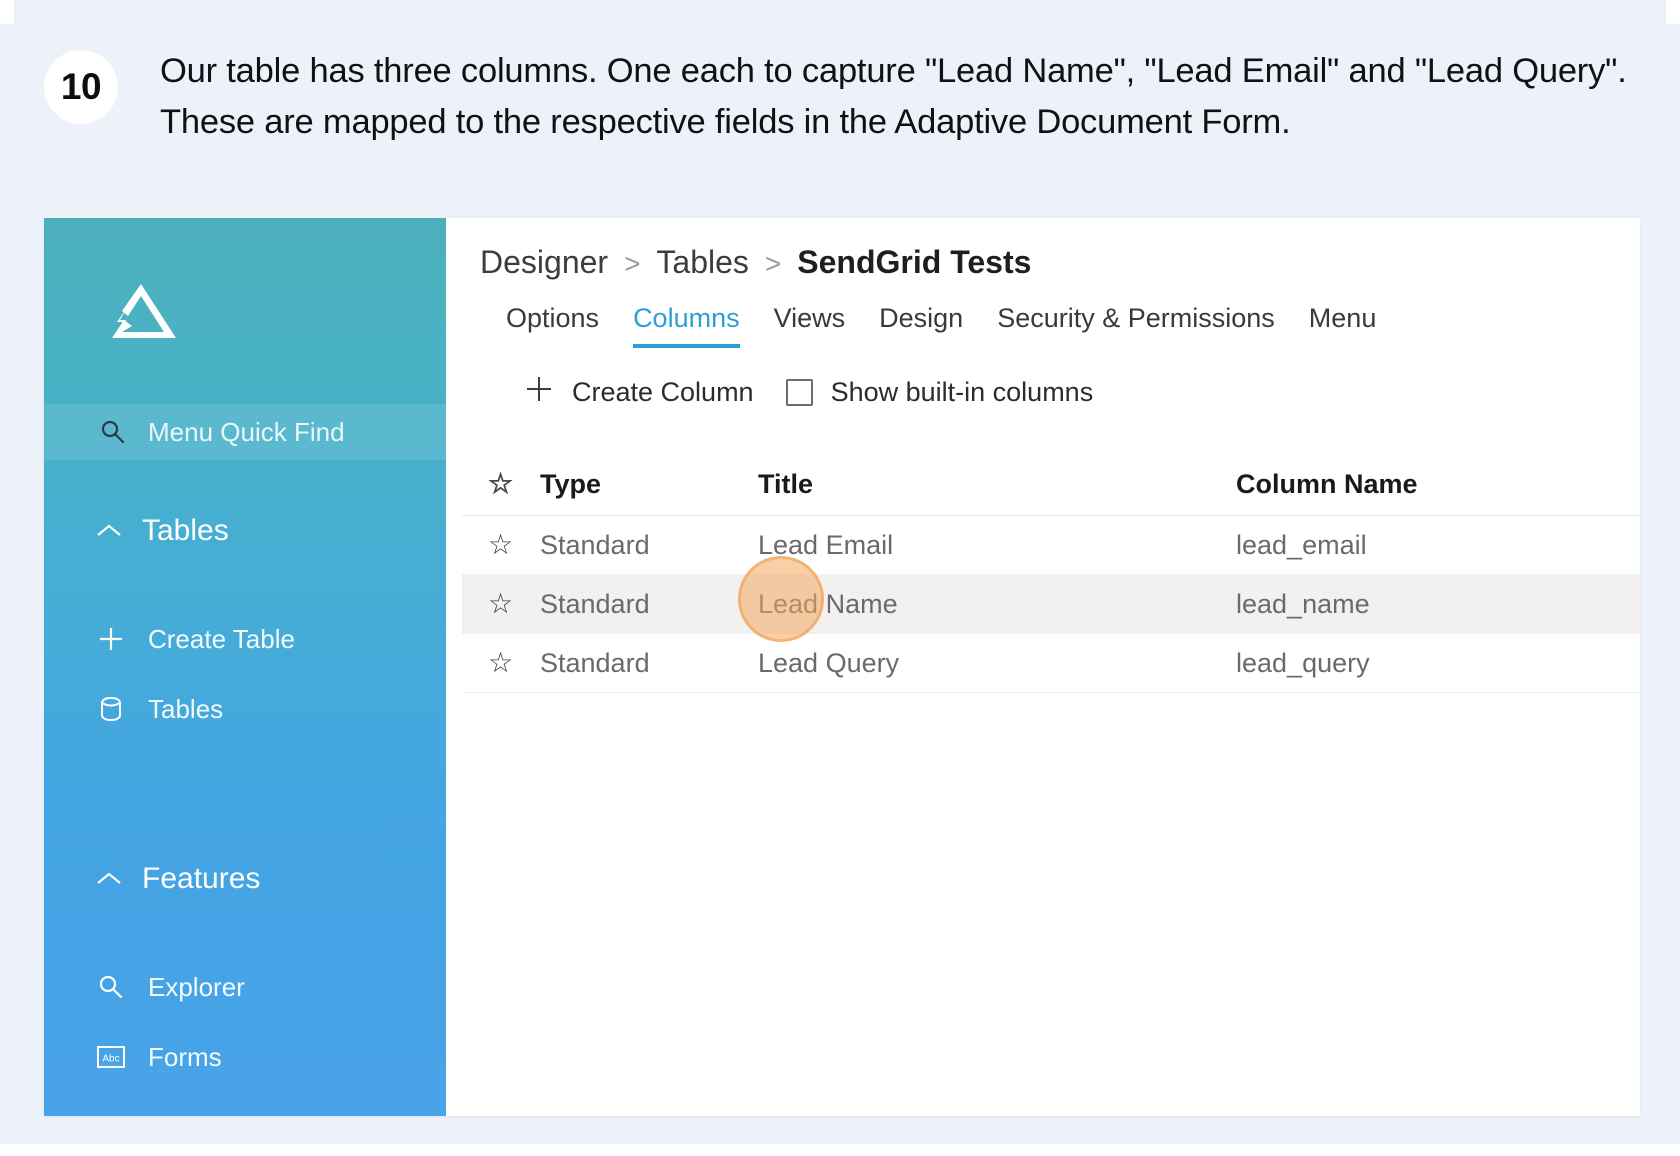 Image resolution: width=1680 pixels, height=1156 pixels. Describe the element at coordinates (185, 1056) in the screenshot. I see `sidebar-item-forms-label: Forms` at that location.